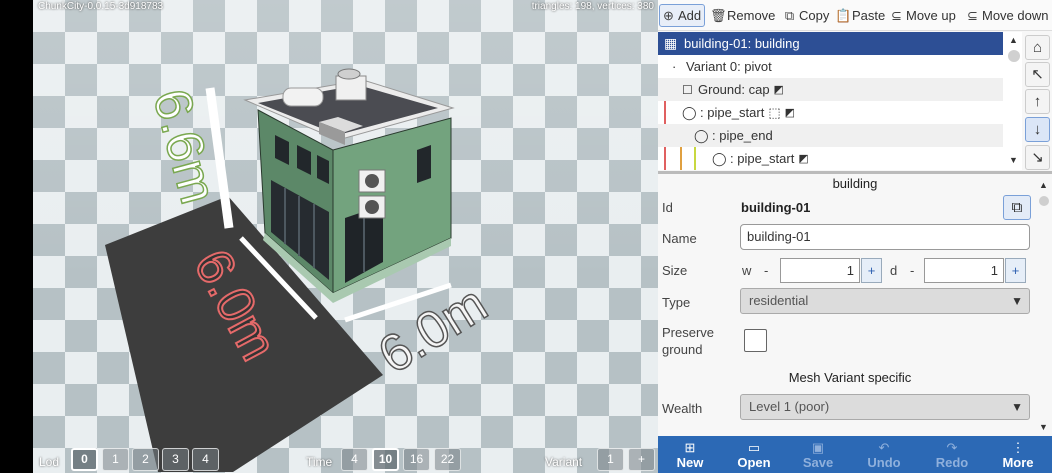  What do you see at coordinates (1037, 157) in the screenshot?
I see `go-child-button: ↘` at bounding box center [1037, 157].